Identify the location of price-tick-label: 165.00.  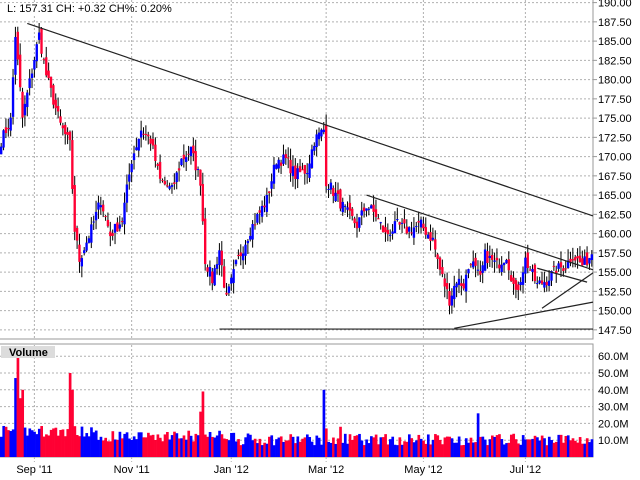
(615, 196).